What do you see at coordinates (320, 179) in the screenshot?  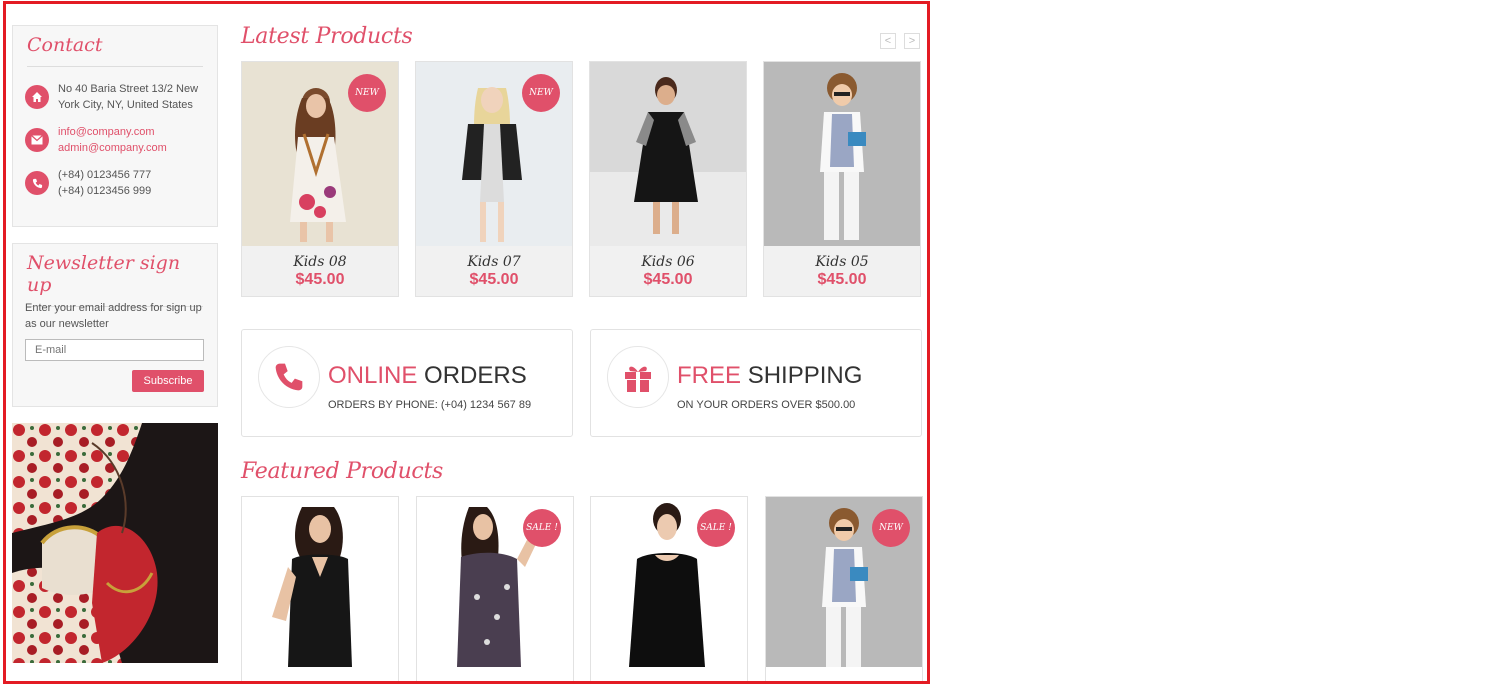 I see `product-card: NEW Kids 08 $45.00` at bounding box center [320, 179].